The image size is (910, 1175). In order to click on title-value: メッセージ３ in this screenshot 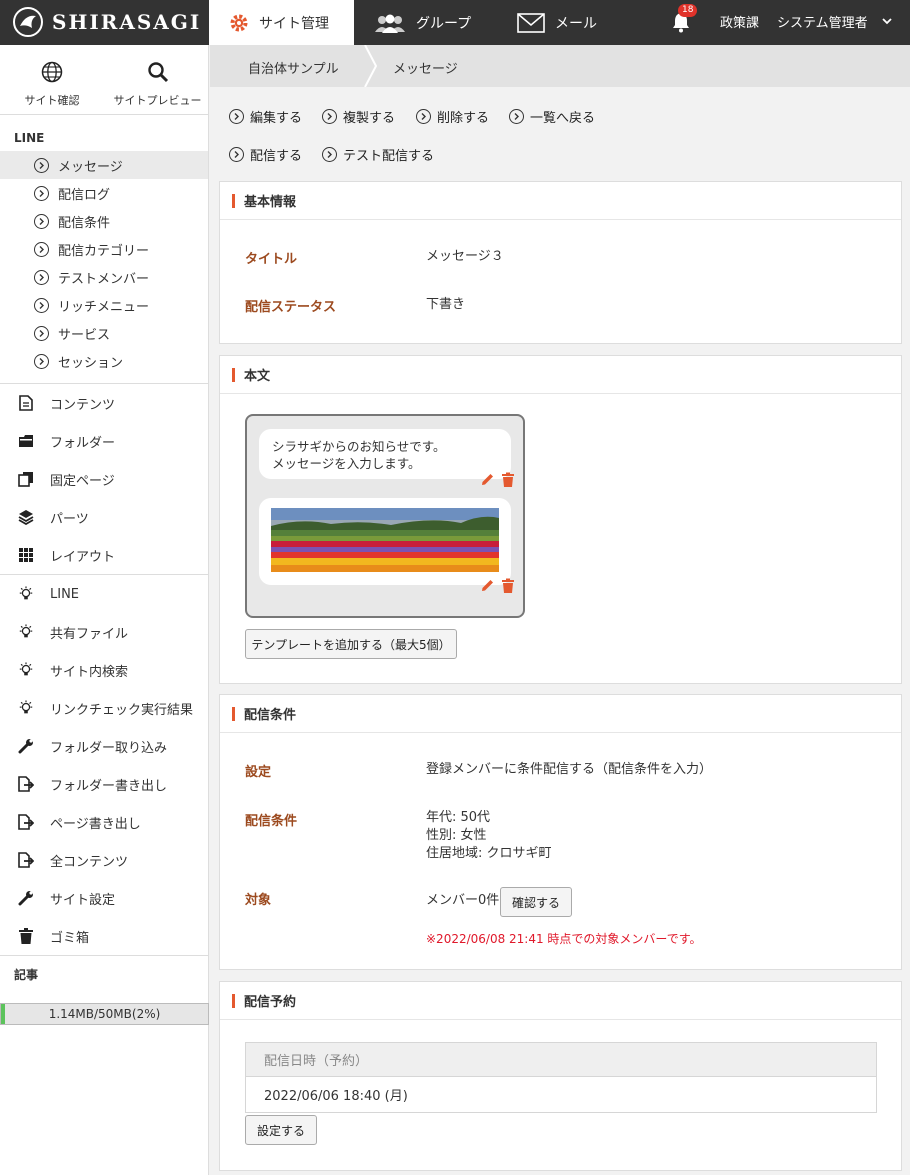, I will do `click(465, 256)`.